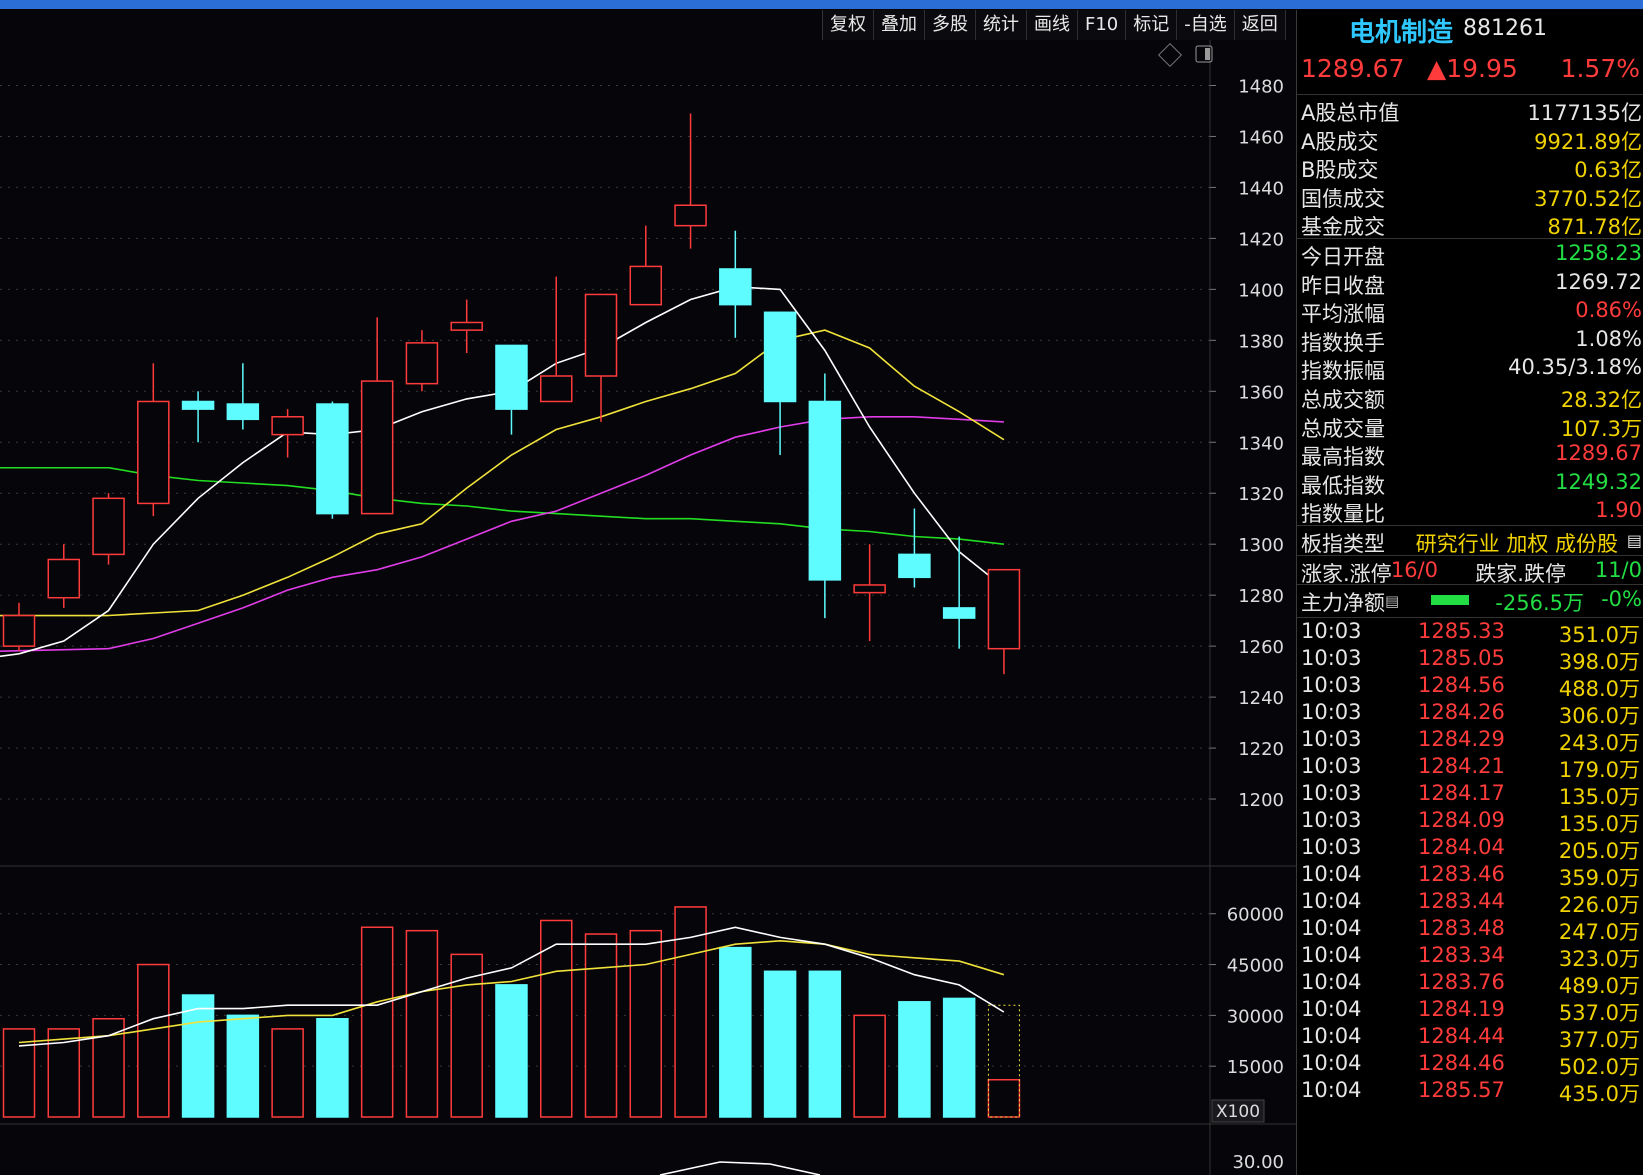 This screenshot has width=1643, height=1175. Describe the element at coordinates (1470, 283) in the screenshot. I see `stat-row: 昨日收盘 1269.72` at that location.